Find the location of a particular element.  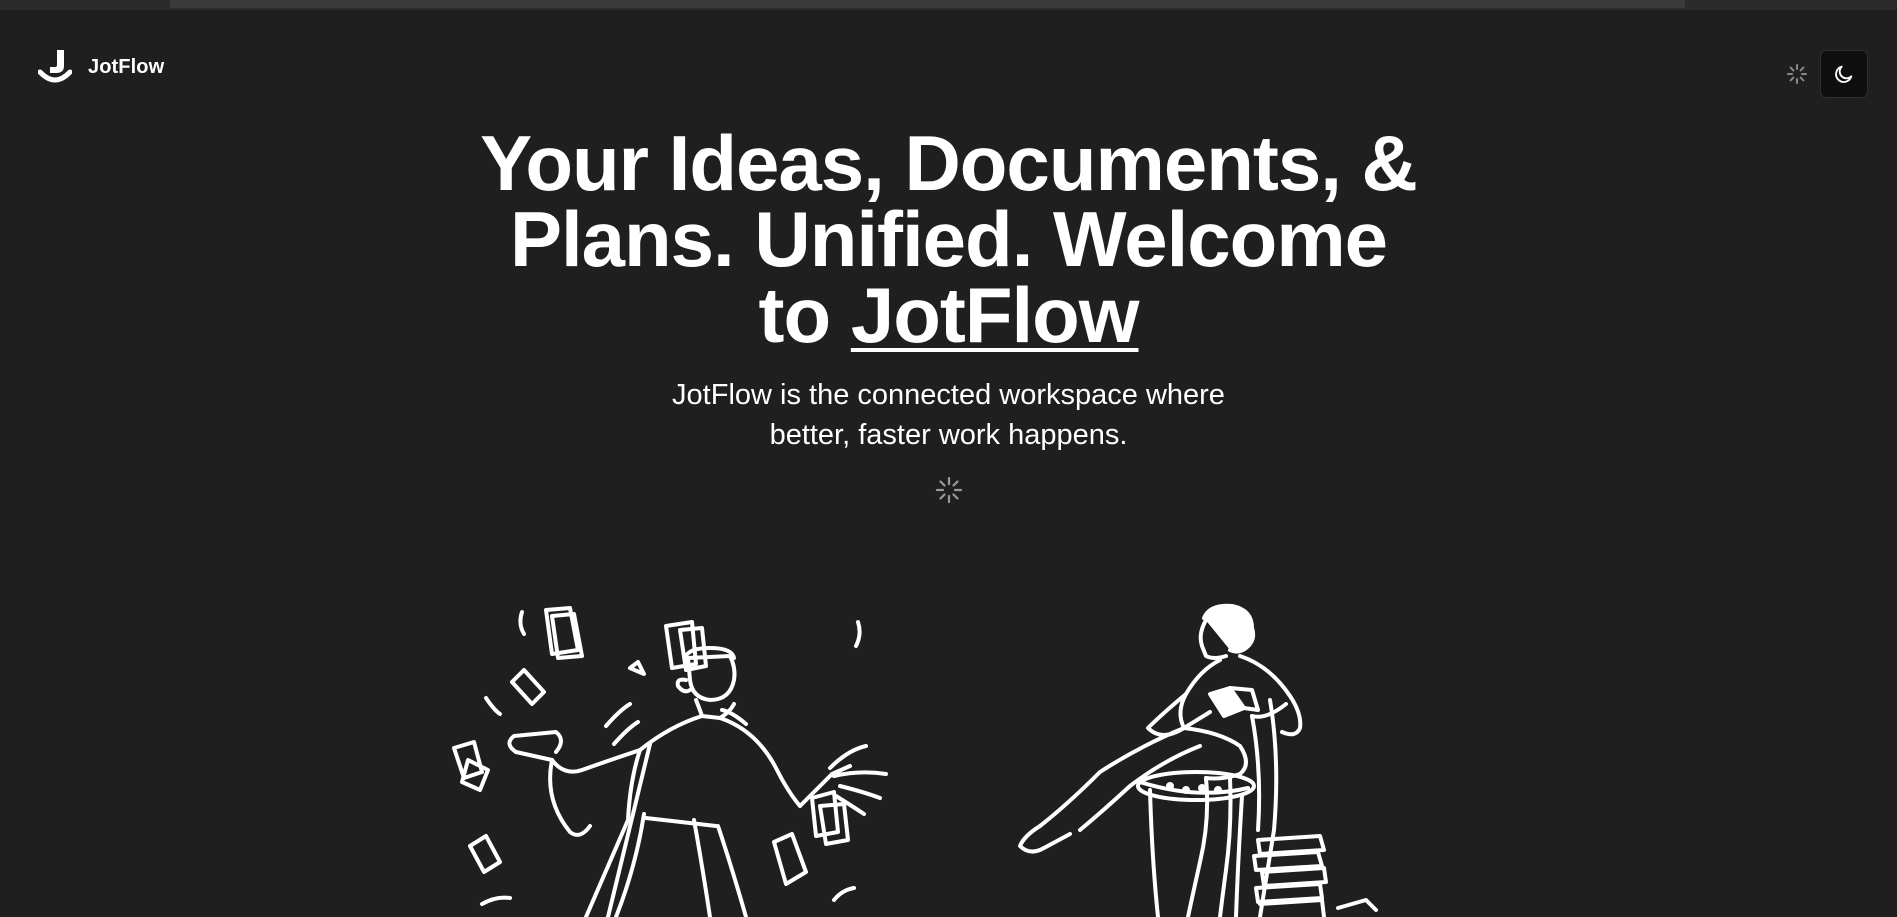

browser-top-strip-inner is located at coordinates (927, 4).